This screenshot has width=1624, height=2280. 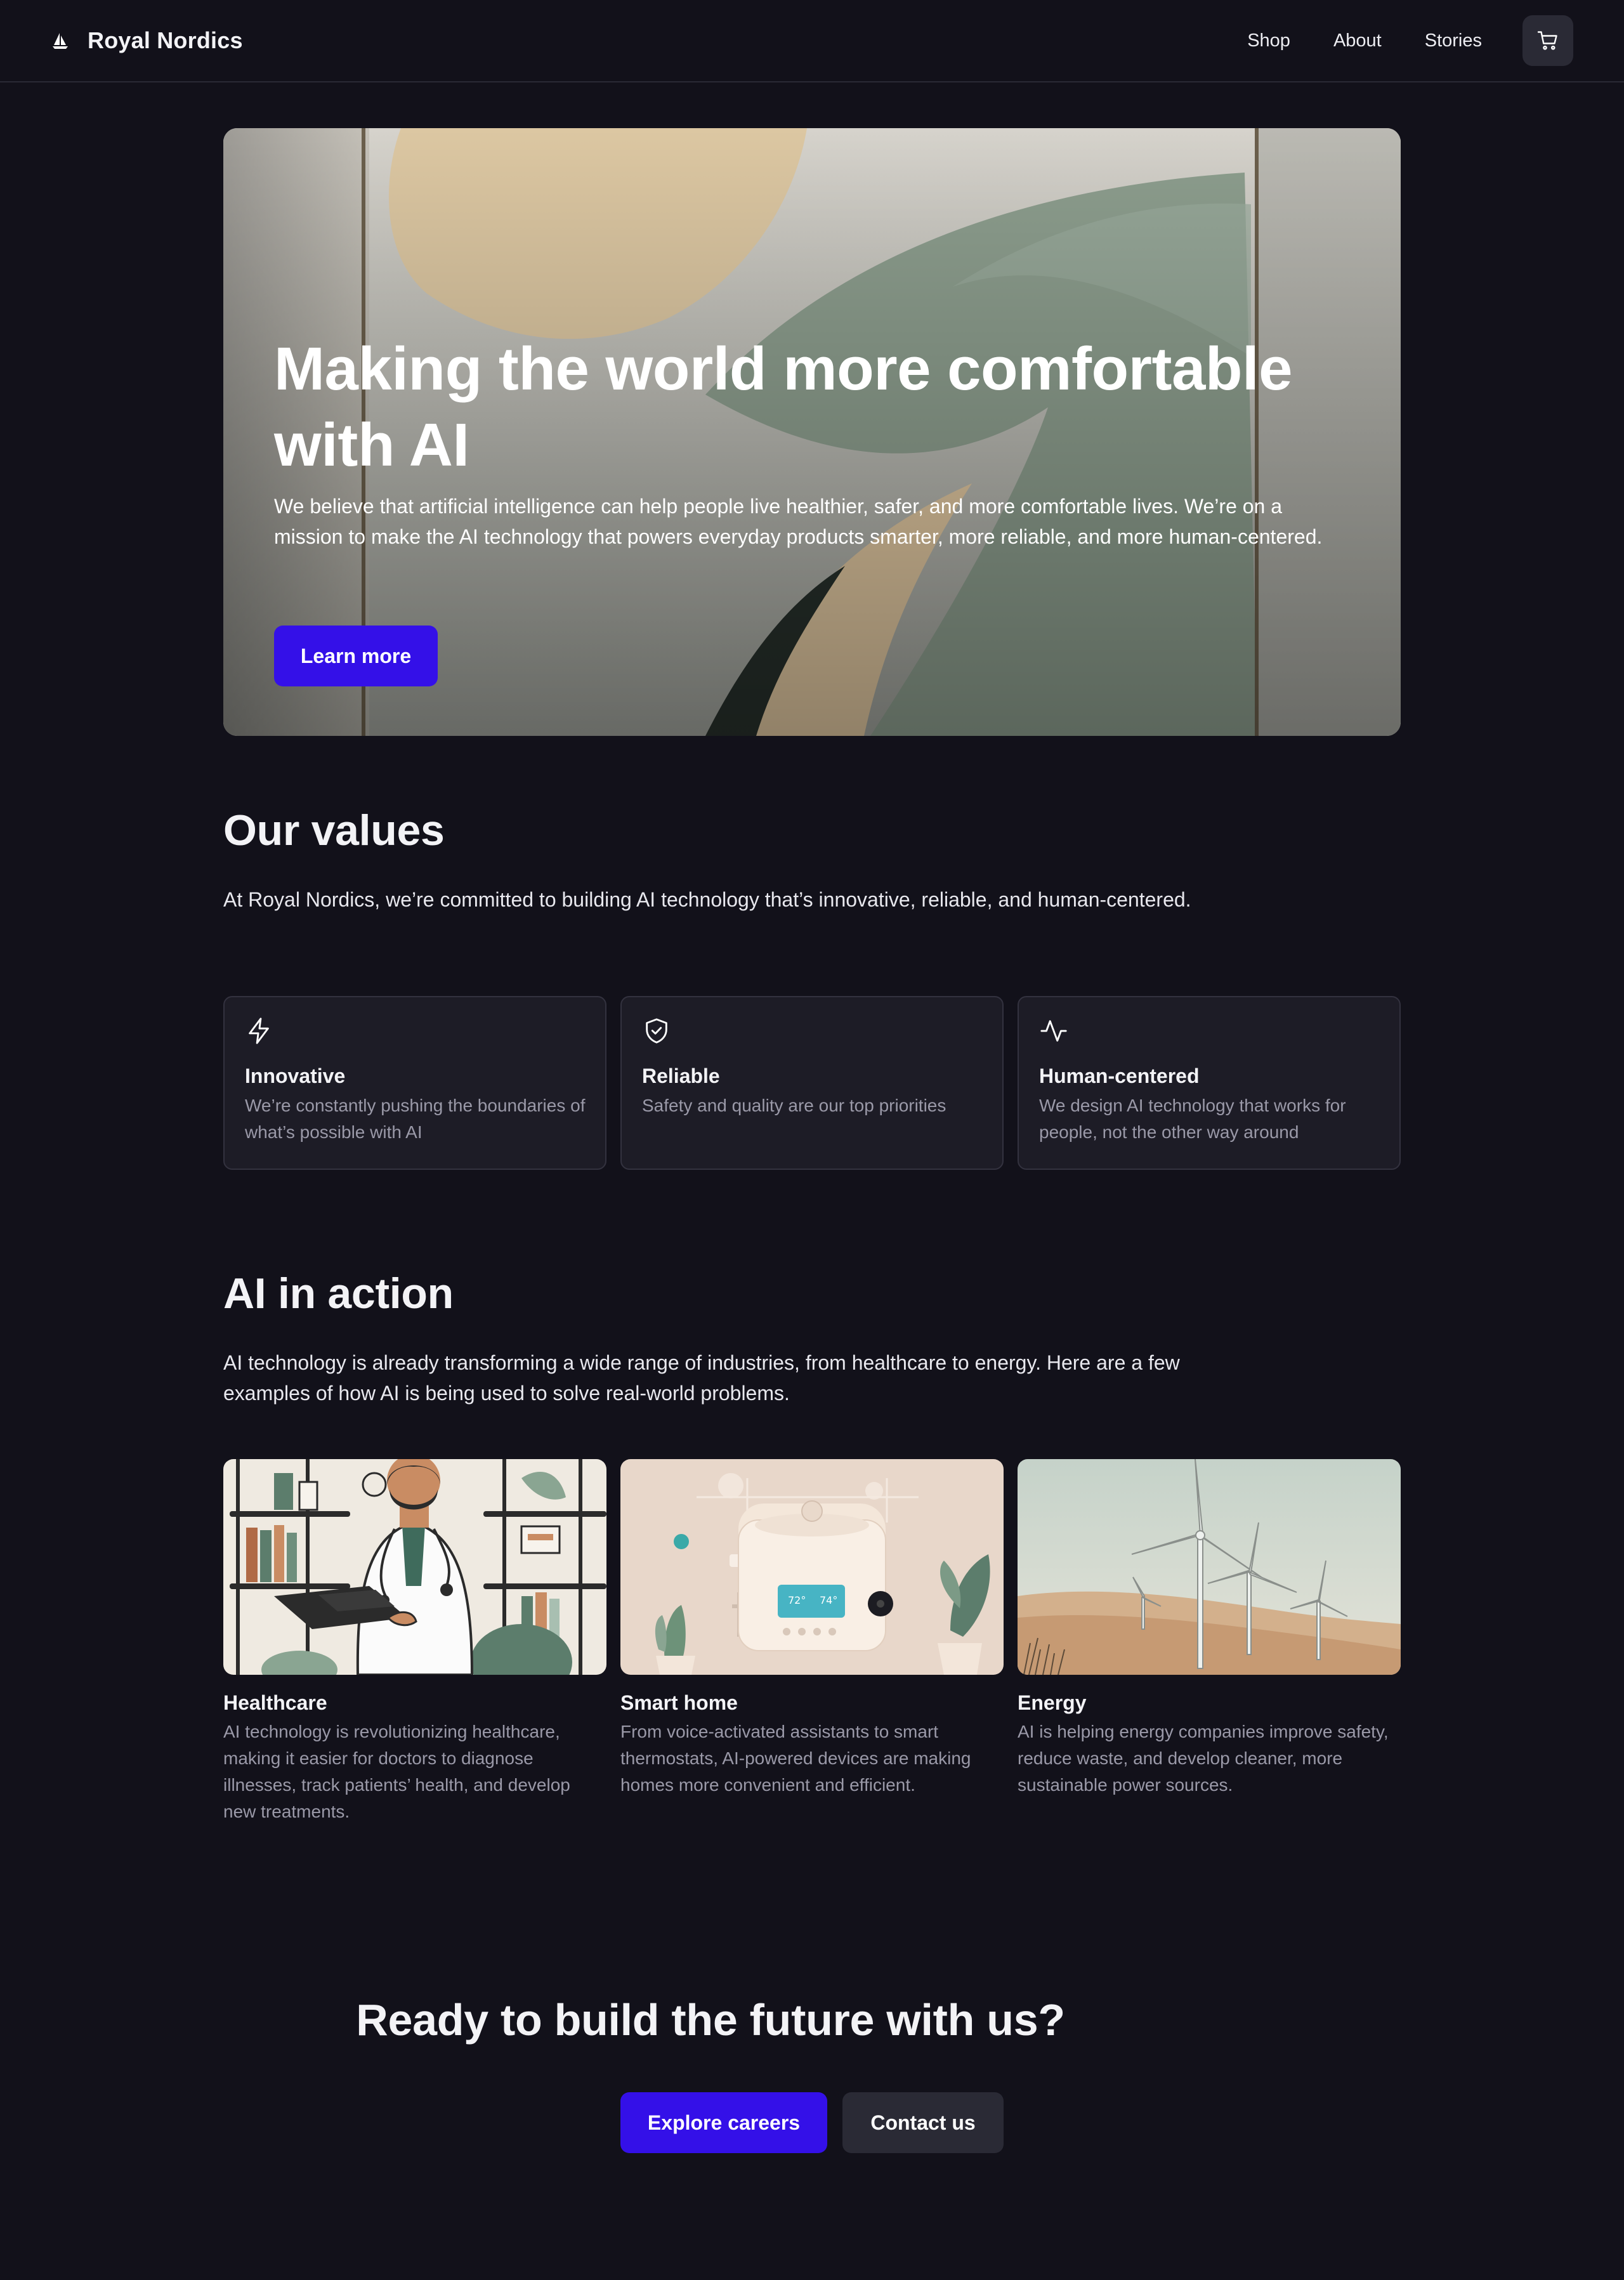 I want to click on cta-title: Ready to build the future with us?, so click(x=710, y=2020).